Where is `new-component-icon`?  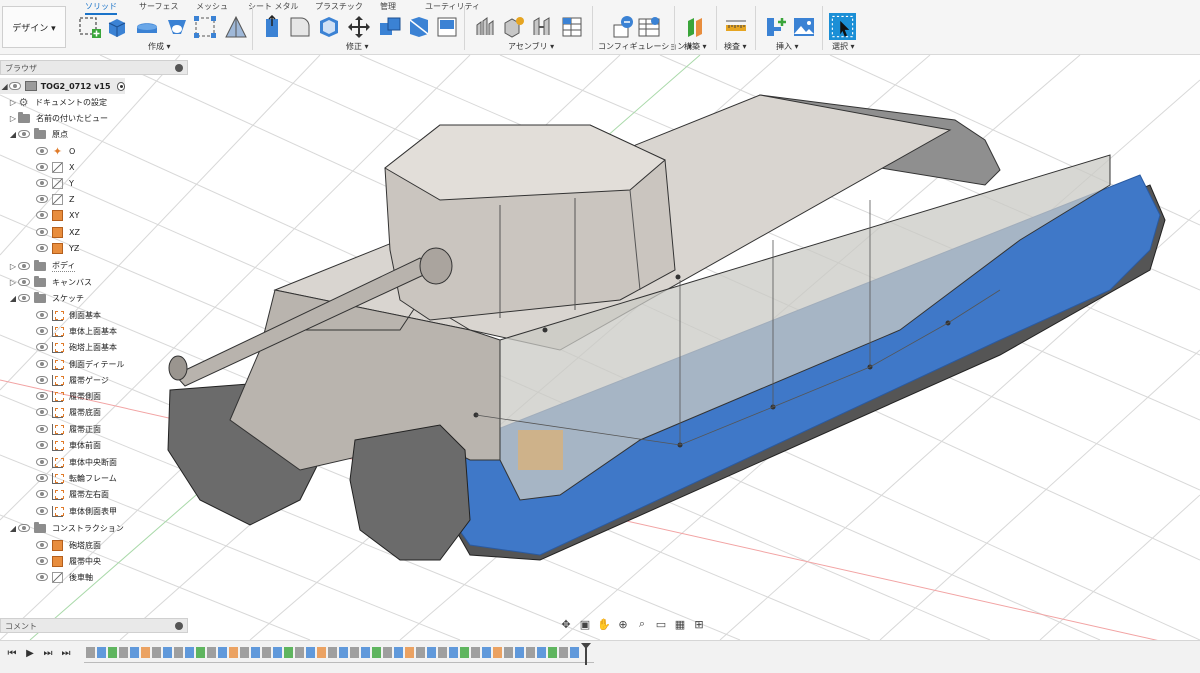
new-component-icon is located at coordinates (486, 27).